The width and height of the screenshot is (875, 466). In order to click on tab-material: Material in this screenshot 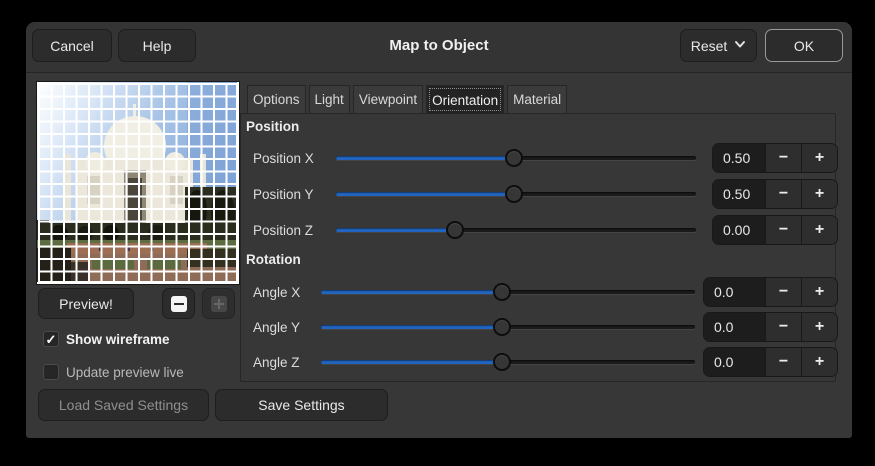, I will do `click(537, 99)`.